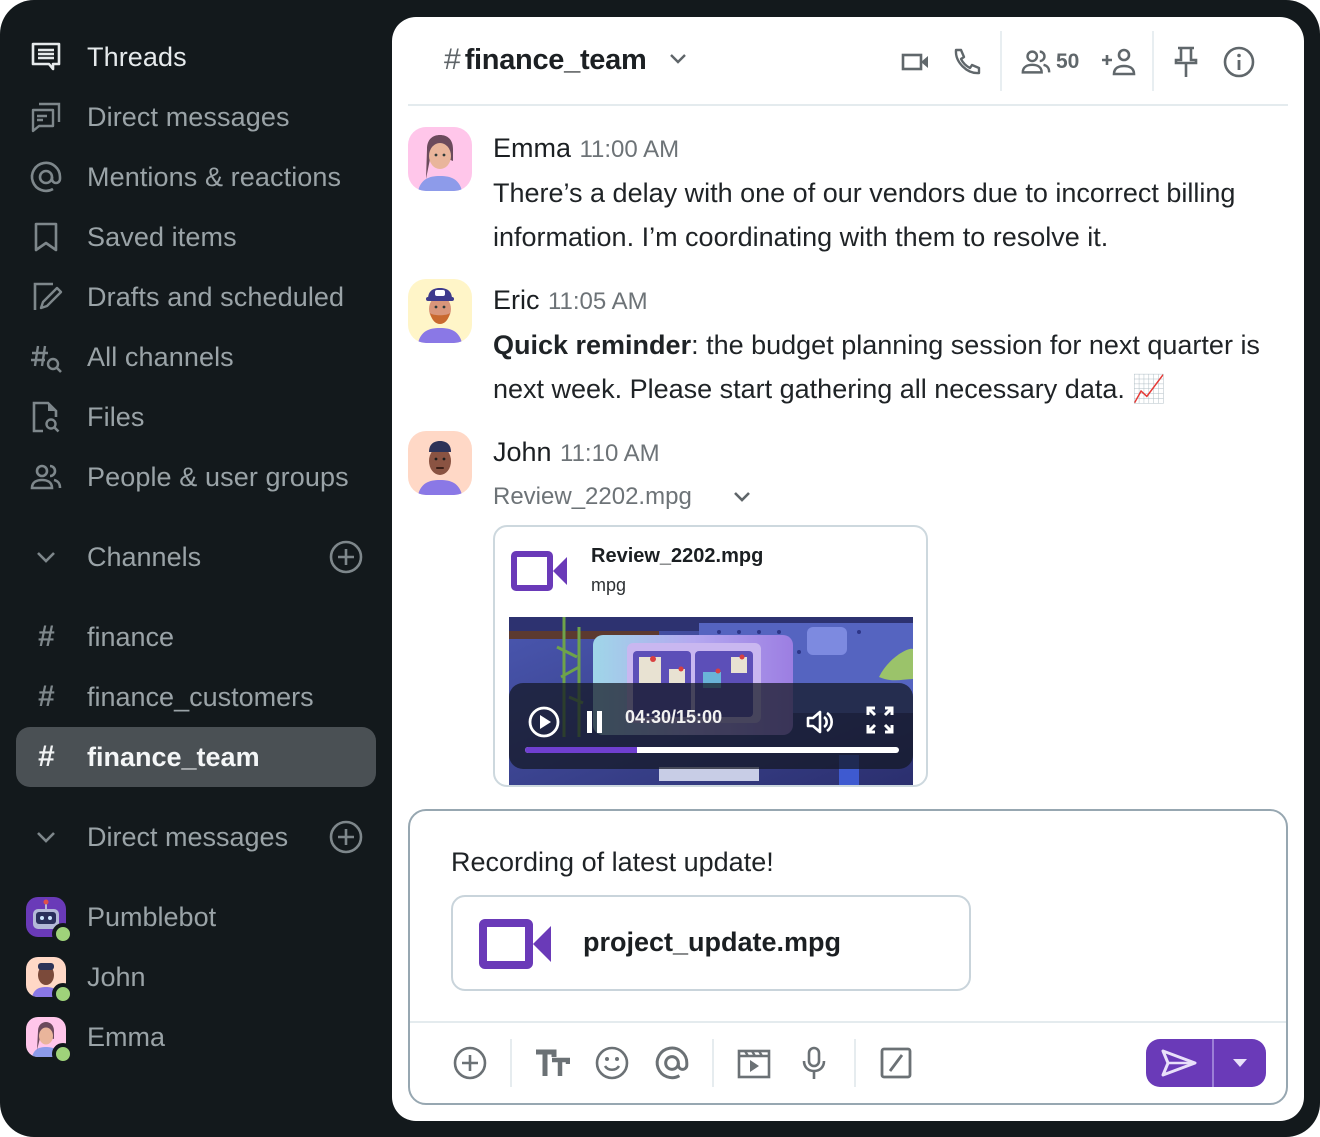 This screenshot has width=1320, height=1137. Describe the element at coordinates (173, 756) in the screenshot. I see `channel-name: finance_team` at that location.